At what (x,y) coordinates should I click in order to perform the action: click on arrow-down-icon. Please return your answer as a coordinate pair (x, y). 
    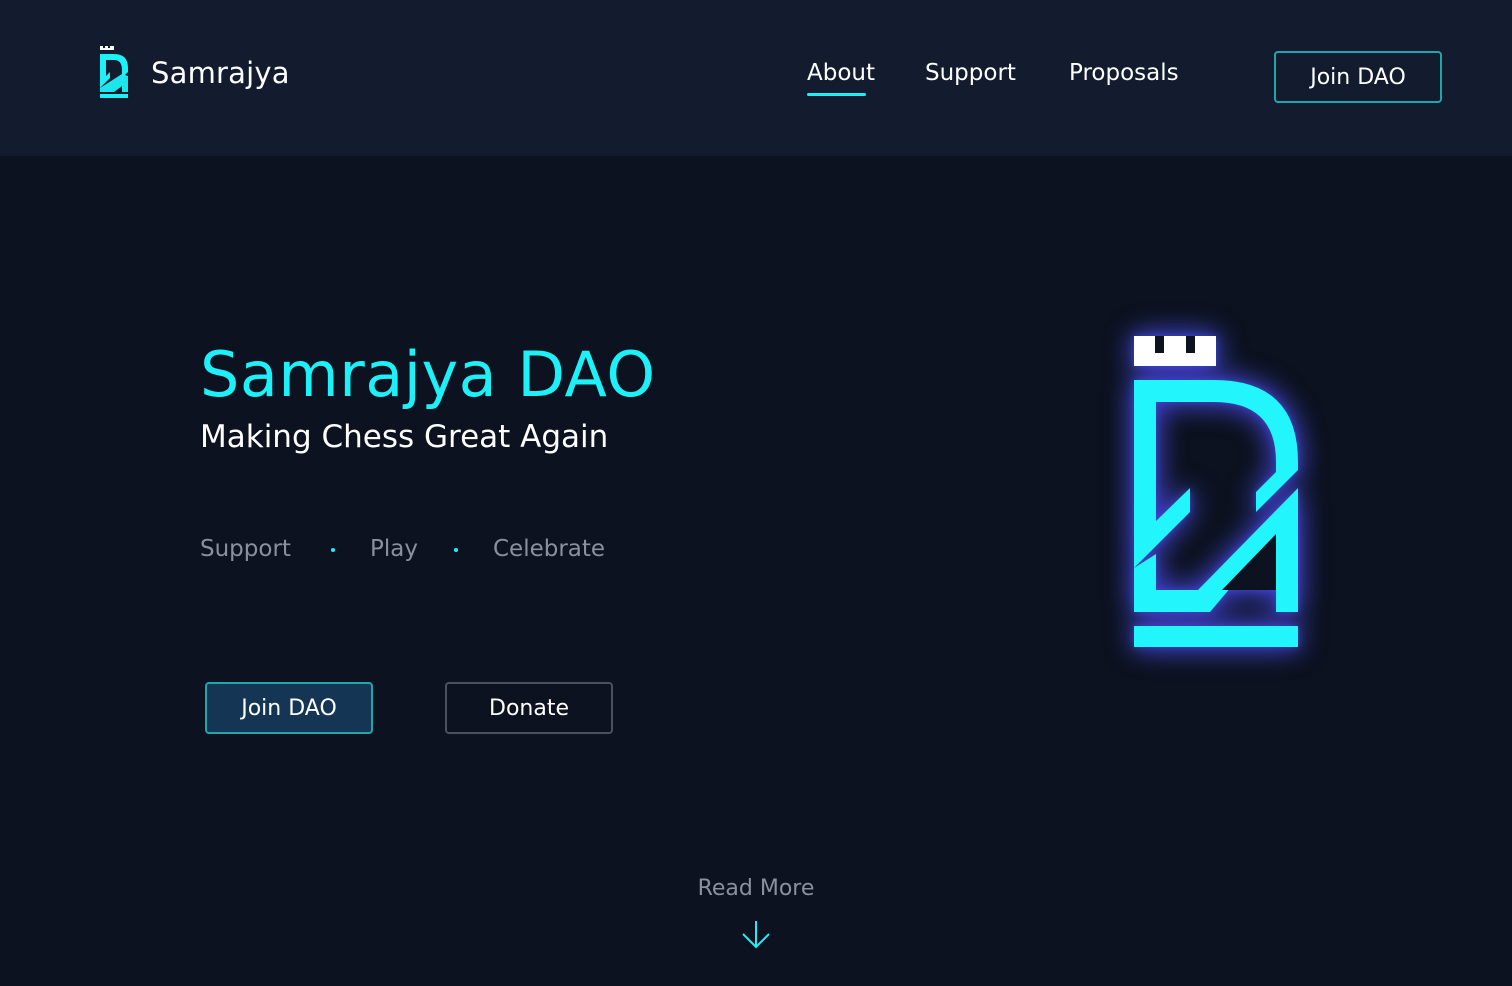
    Looking at the image, I should click on (756, 935).